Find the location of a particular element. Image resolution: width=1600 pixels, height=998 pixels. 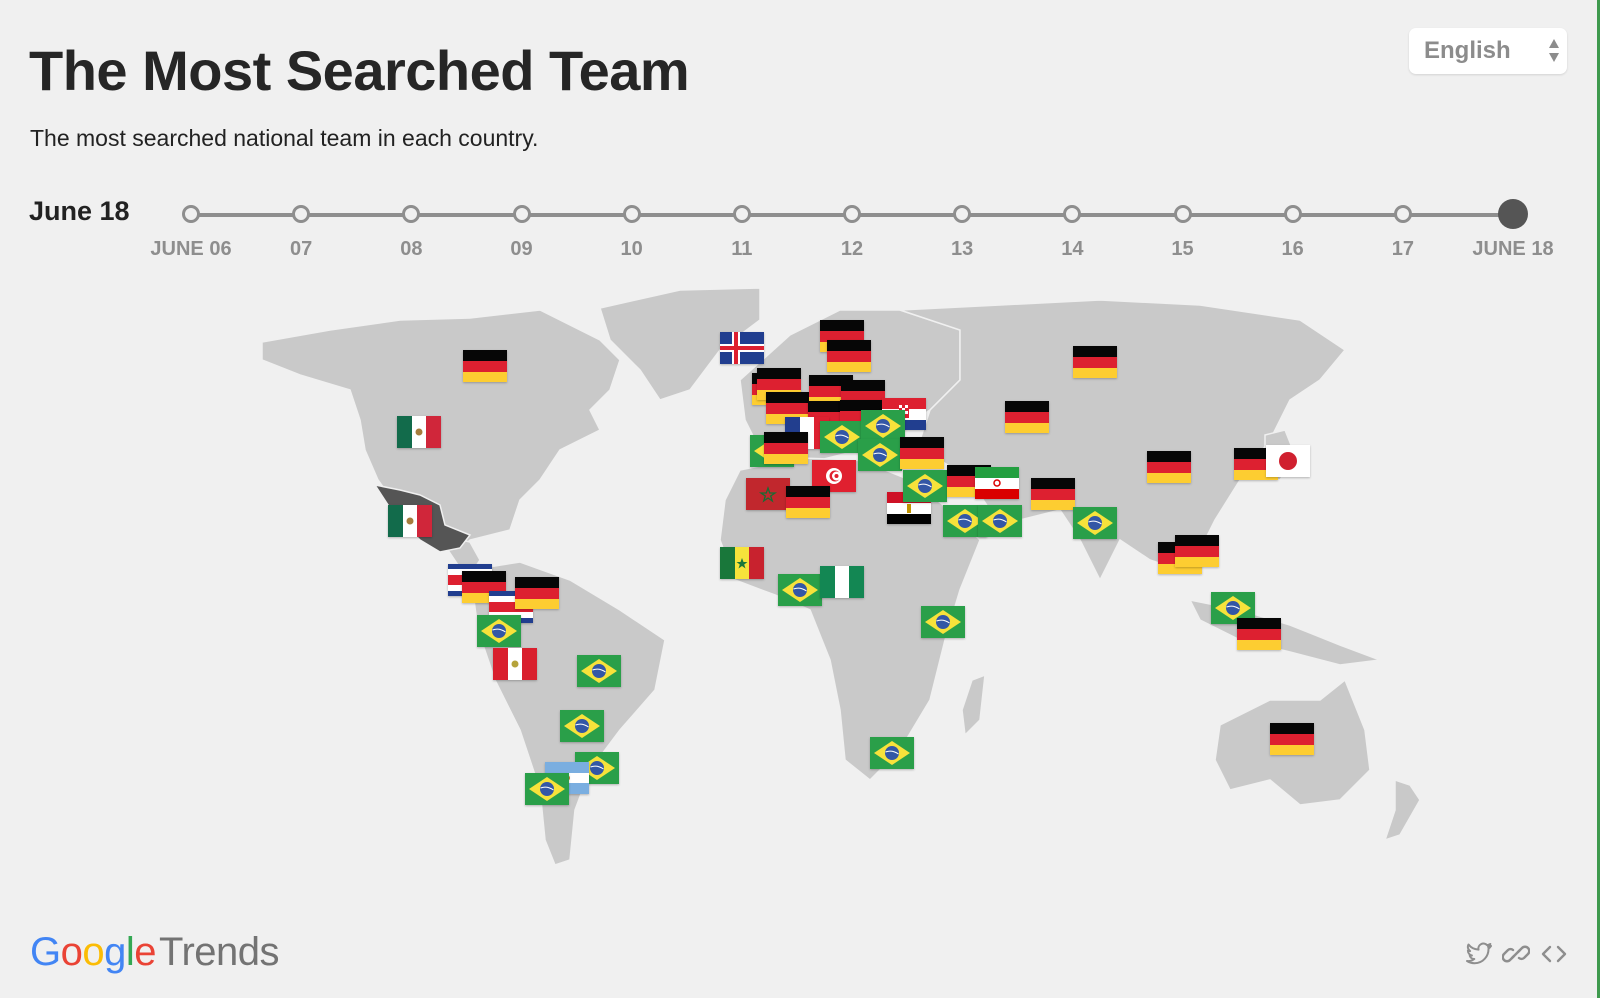

flag-japan-japan is located at coordinates (1288, 461).